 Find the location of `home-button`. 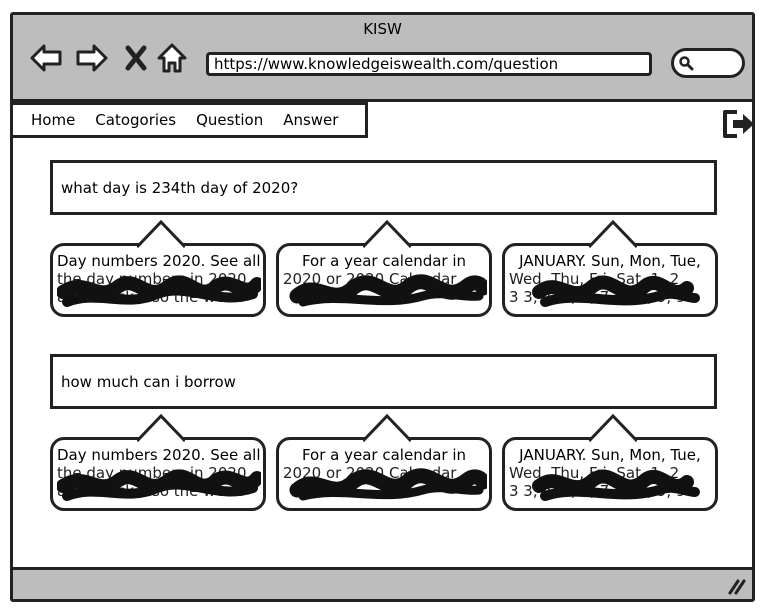

home-button is located at coordinates (172, 58).